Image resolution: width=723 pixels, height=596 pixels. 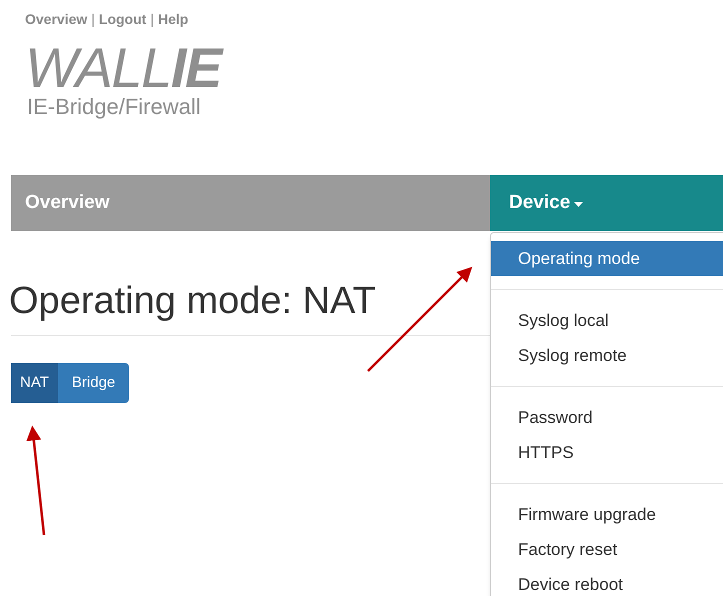 What do you see at coordinates (606, 203) in the screenshot?
I see `nav-tab: Device` at bounding box center [606, 203].